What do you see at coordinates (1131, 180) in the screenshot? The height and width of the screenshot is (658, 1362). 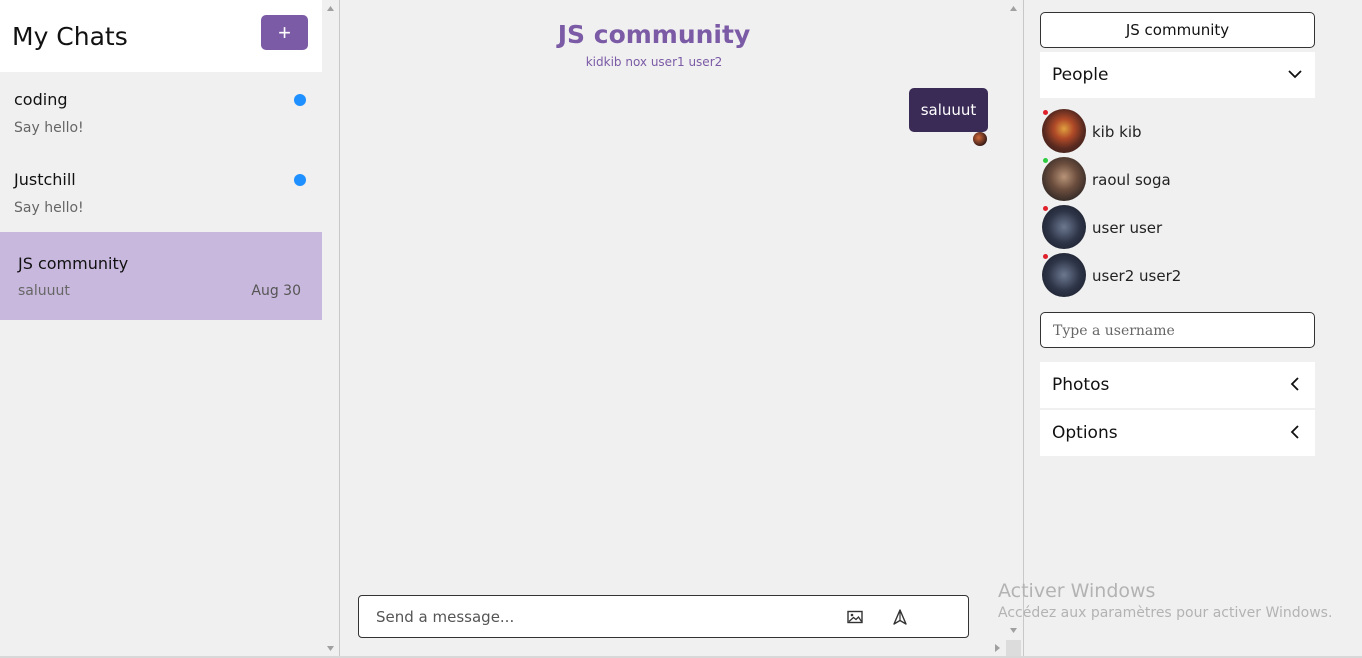 I see `person-name: raoul soga` at bounding box center [1131, 180].